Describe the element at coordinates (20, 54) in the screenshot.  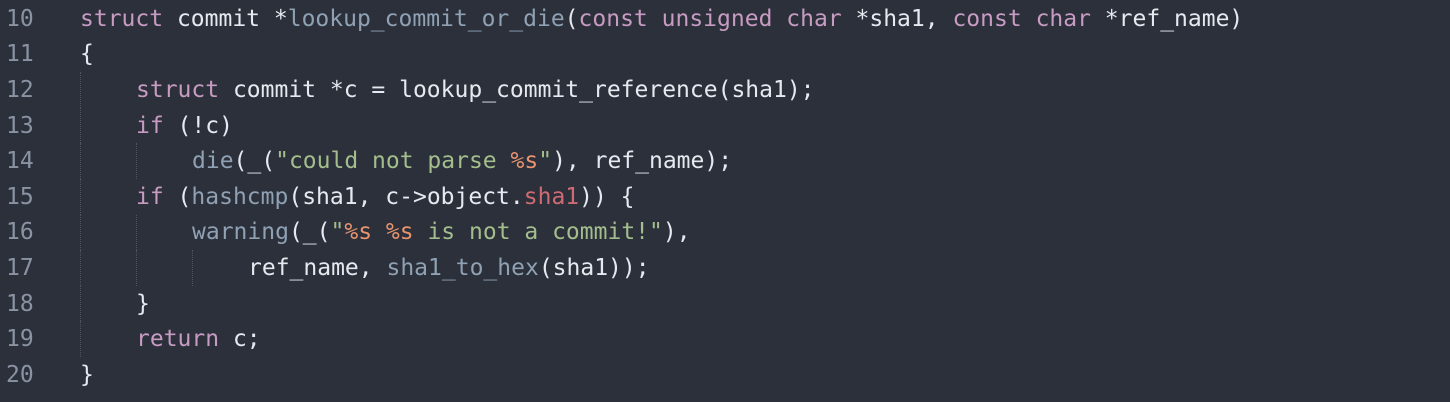
I see `line-number: 11` at that location.